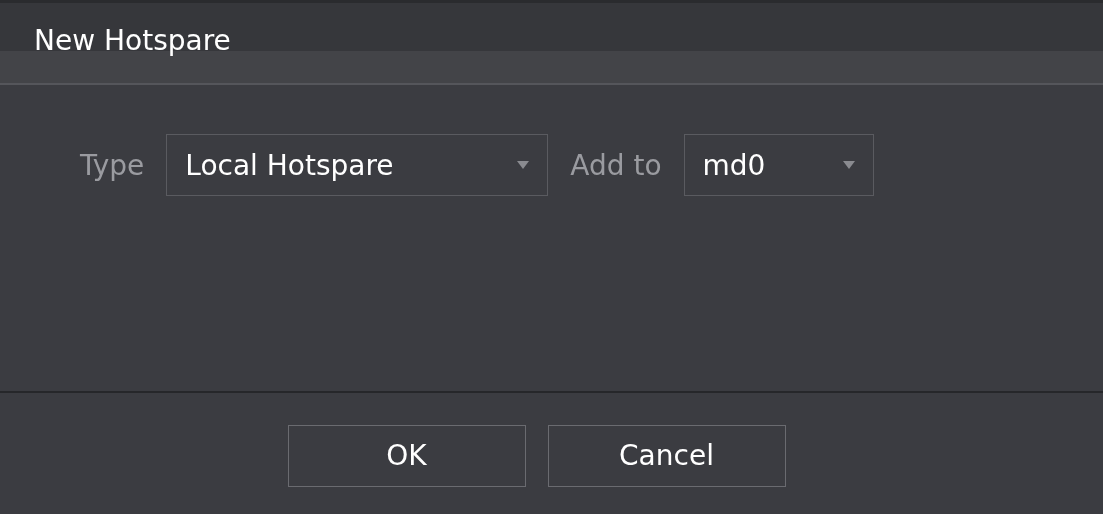 The width and height of the screenshot is (1103, 514). Describe the element at coordinates (778, 165) in the screenshot. I see `dropdown: md0` at that location.